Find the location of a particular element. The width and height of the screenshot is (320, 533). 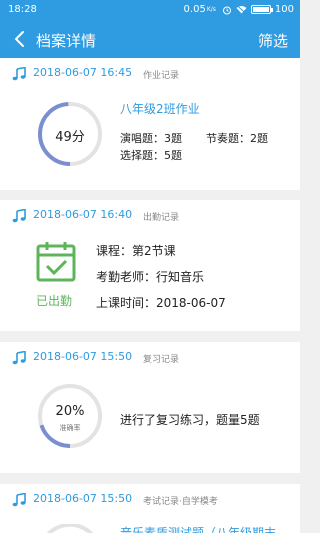

choice-count: 选择题：5题 is located at coordinates (151, 155).